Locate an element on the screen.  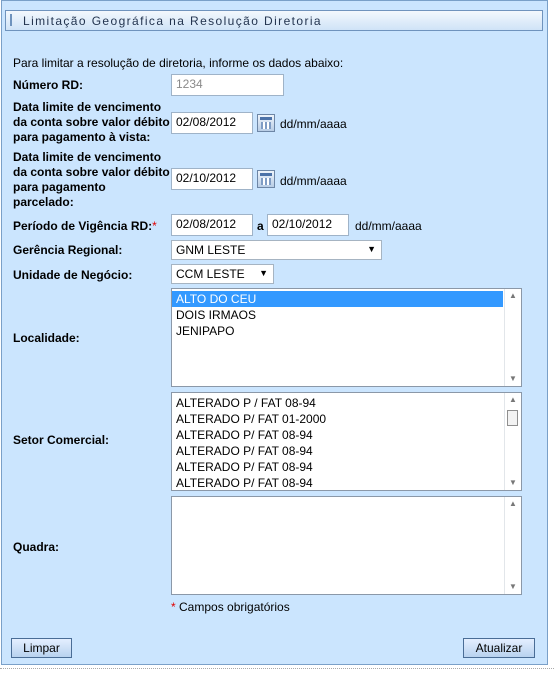
gerencia-label: Gerência Regional: is located at coordinates (68, 250).